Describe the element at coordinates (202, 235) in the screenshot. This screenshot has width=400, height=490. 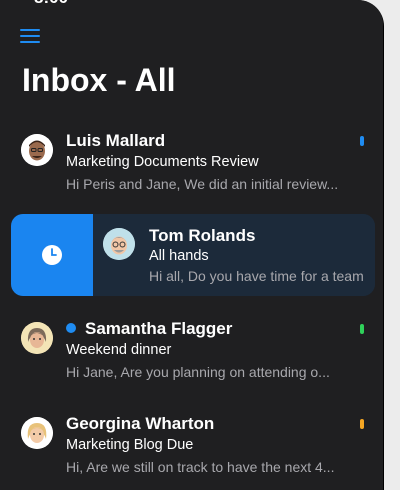
I see `sender-name: Tom Rolands` at that location.